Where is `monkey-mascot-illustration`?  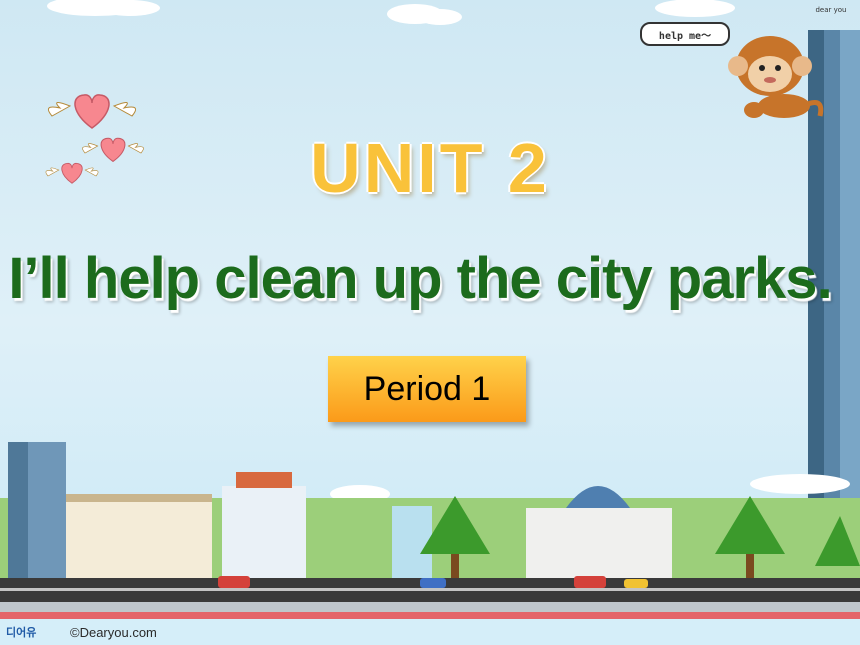
monkey-mascot-illustration is located at coordinates (776, 77).